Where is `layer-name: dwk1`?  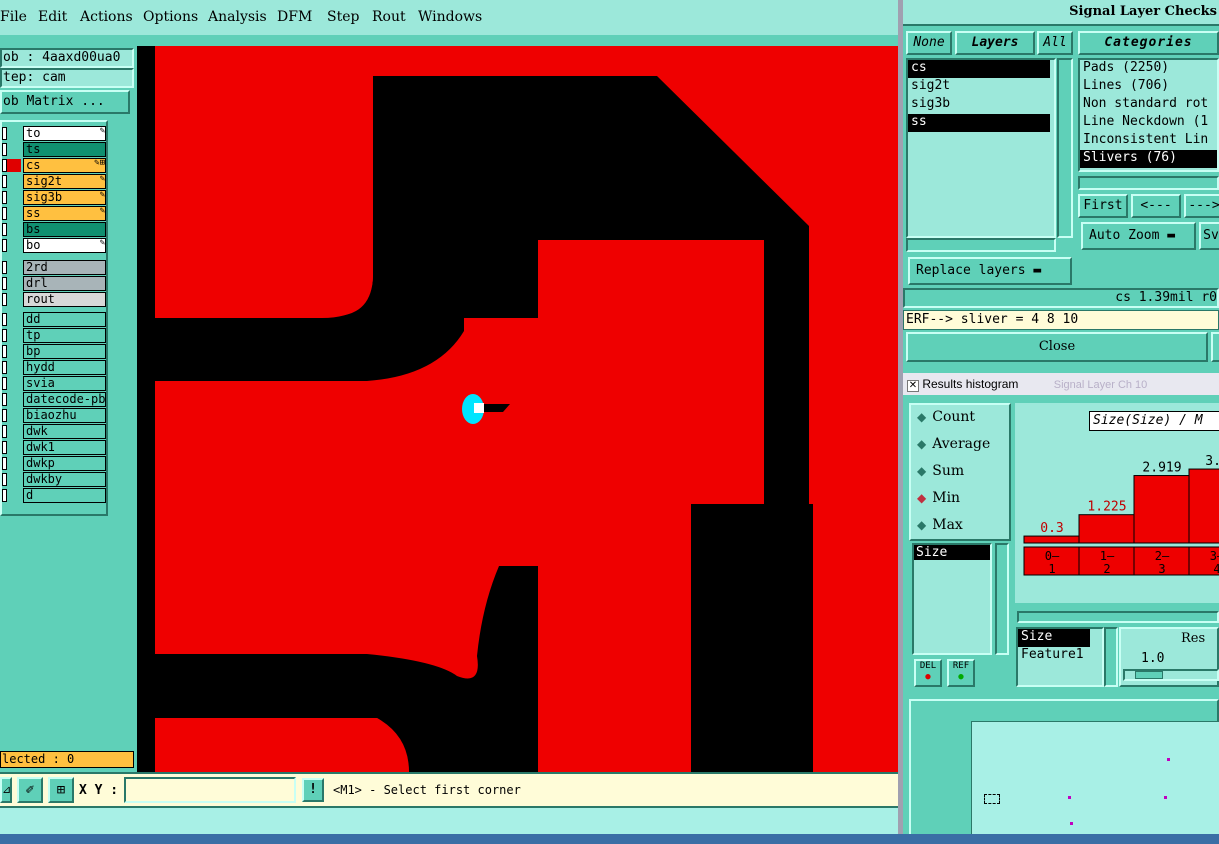 layer-name: dwk1 is located at coordinates (64, 447).